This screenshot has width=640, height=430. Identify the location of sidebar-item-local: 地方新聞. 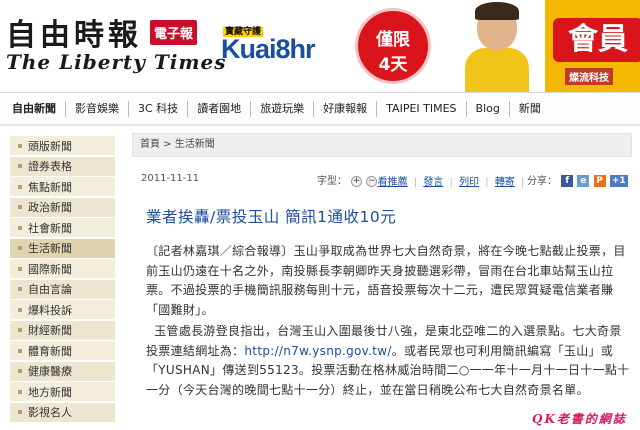
(62, 392).